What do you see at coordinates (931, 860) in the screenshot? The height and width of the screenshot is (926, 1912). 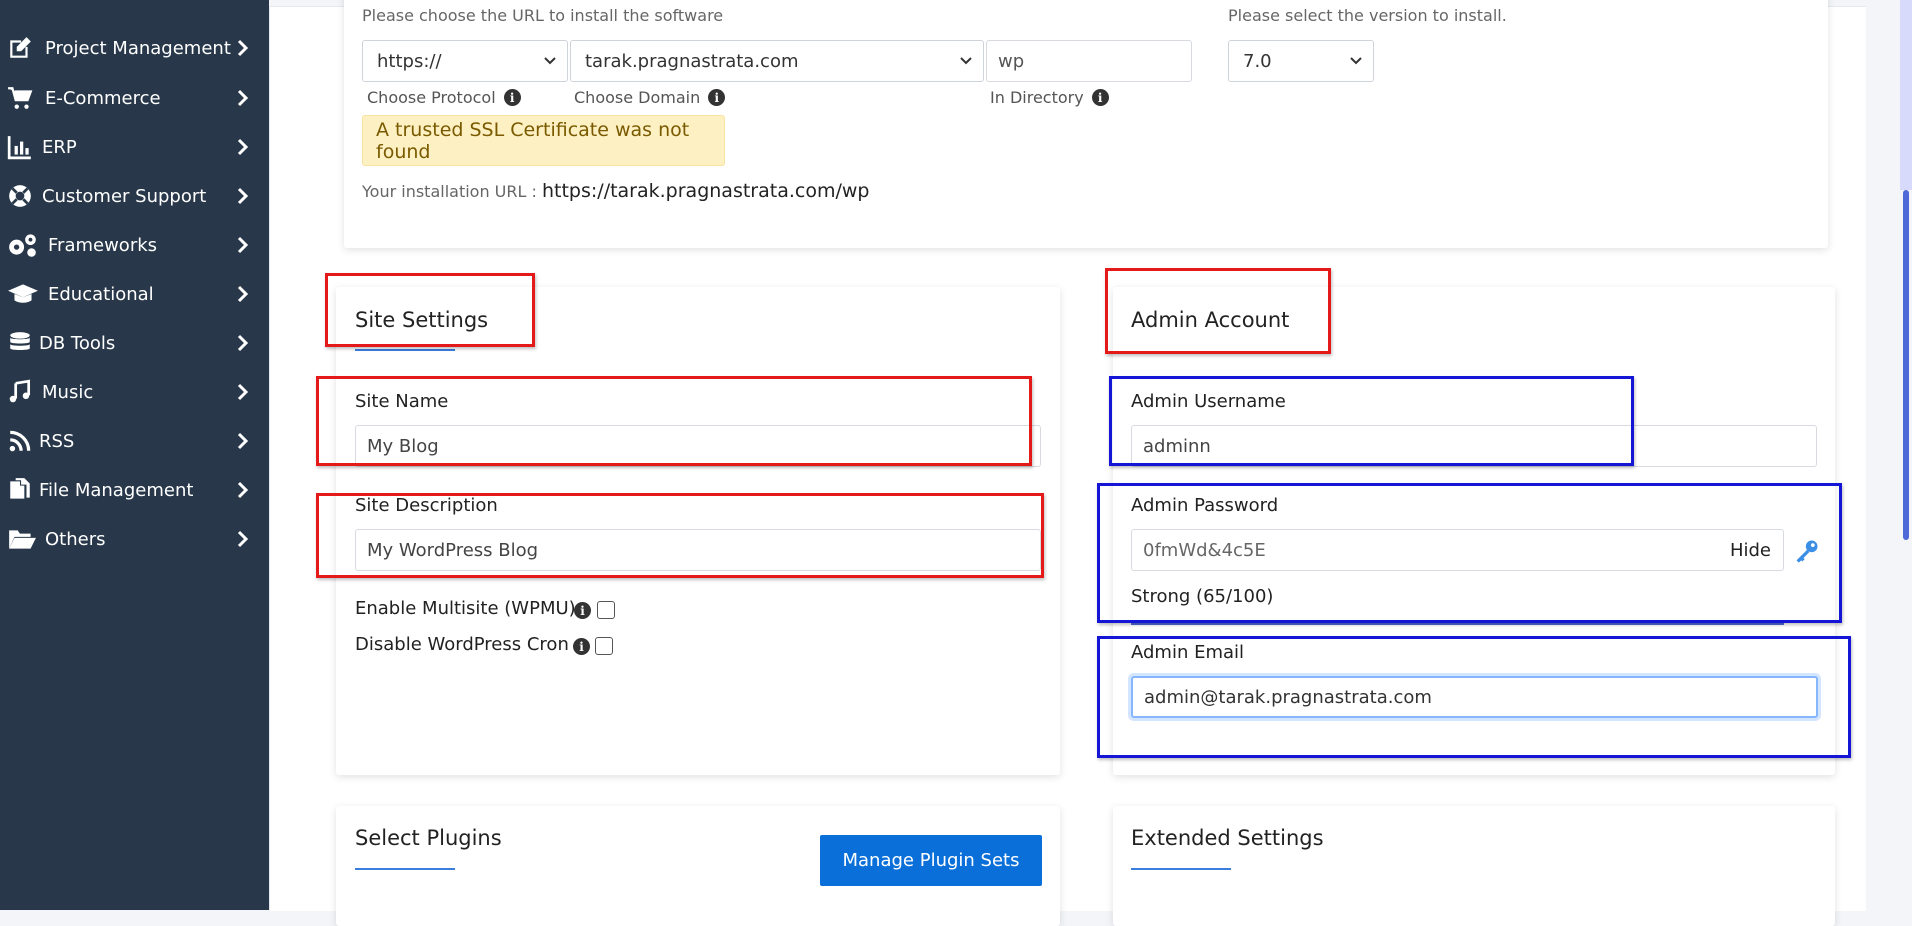 I see `manage-plugin-sets-button: Manage Plugin Sets` at bounding box center [931, 860].